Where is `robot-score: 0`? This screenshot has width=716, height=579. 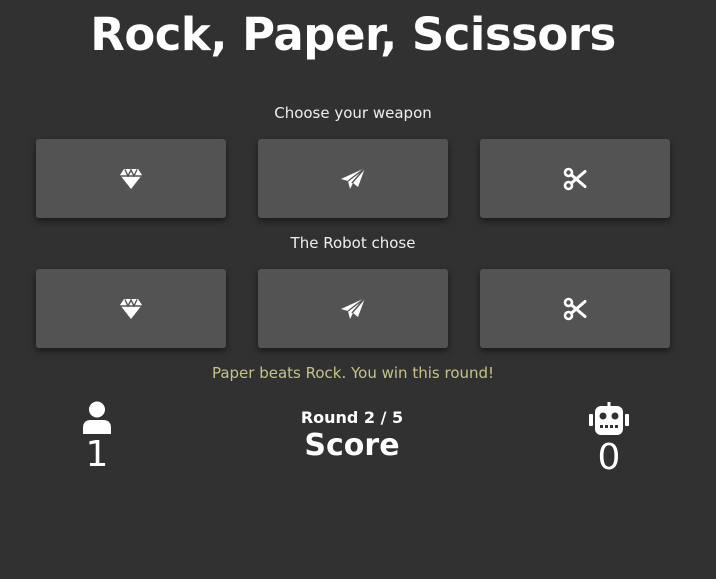
robot-score: 0 is located at coordinates (609, 457).